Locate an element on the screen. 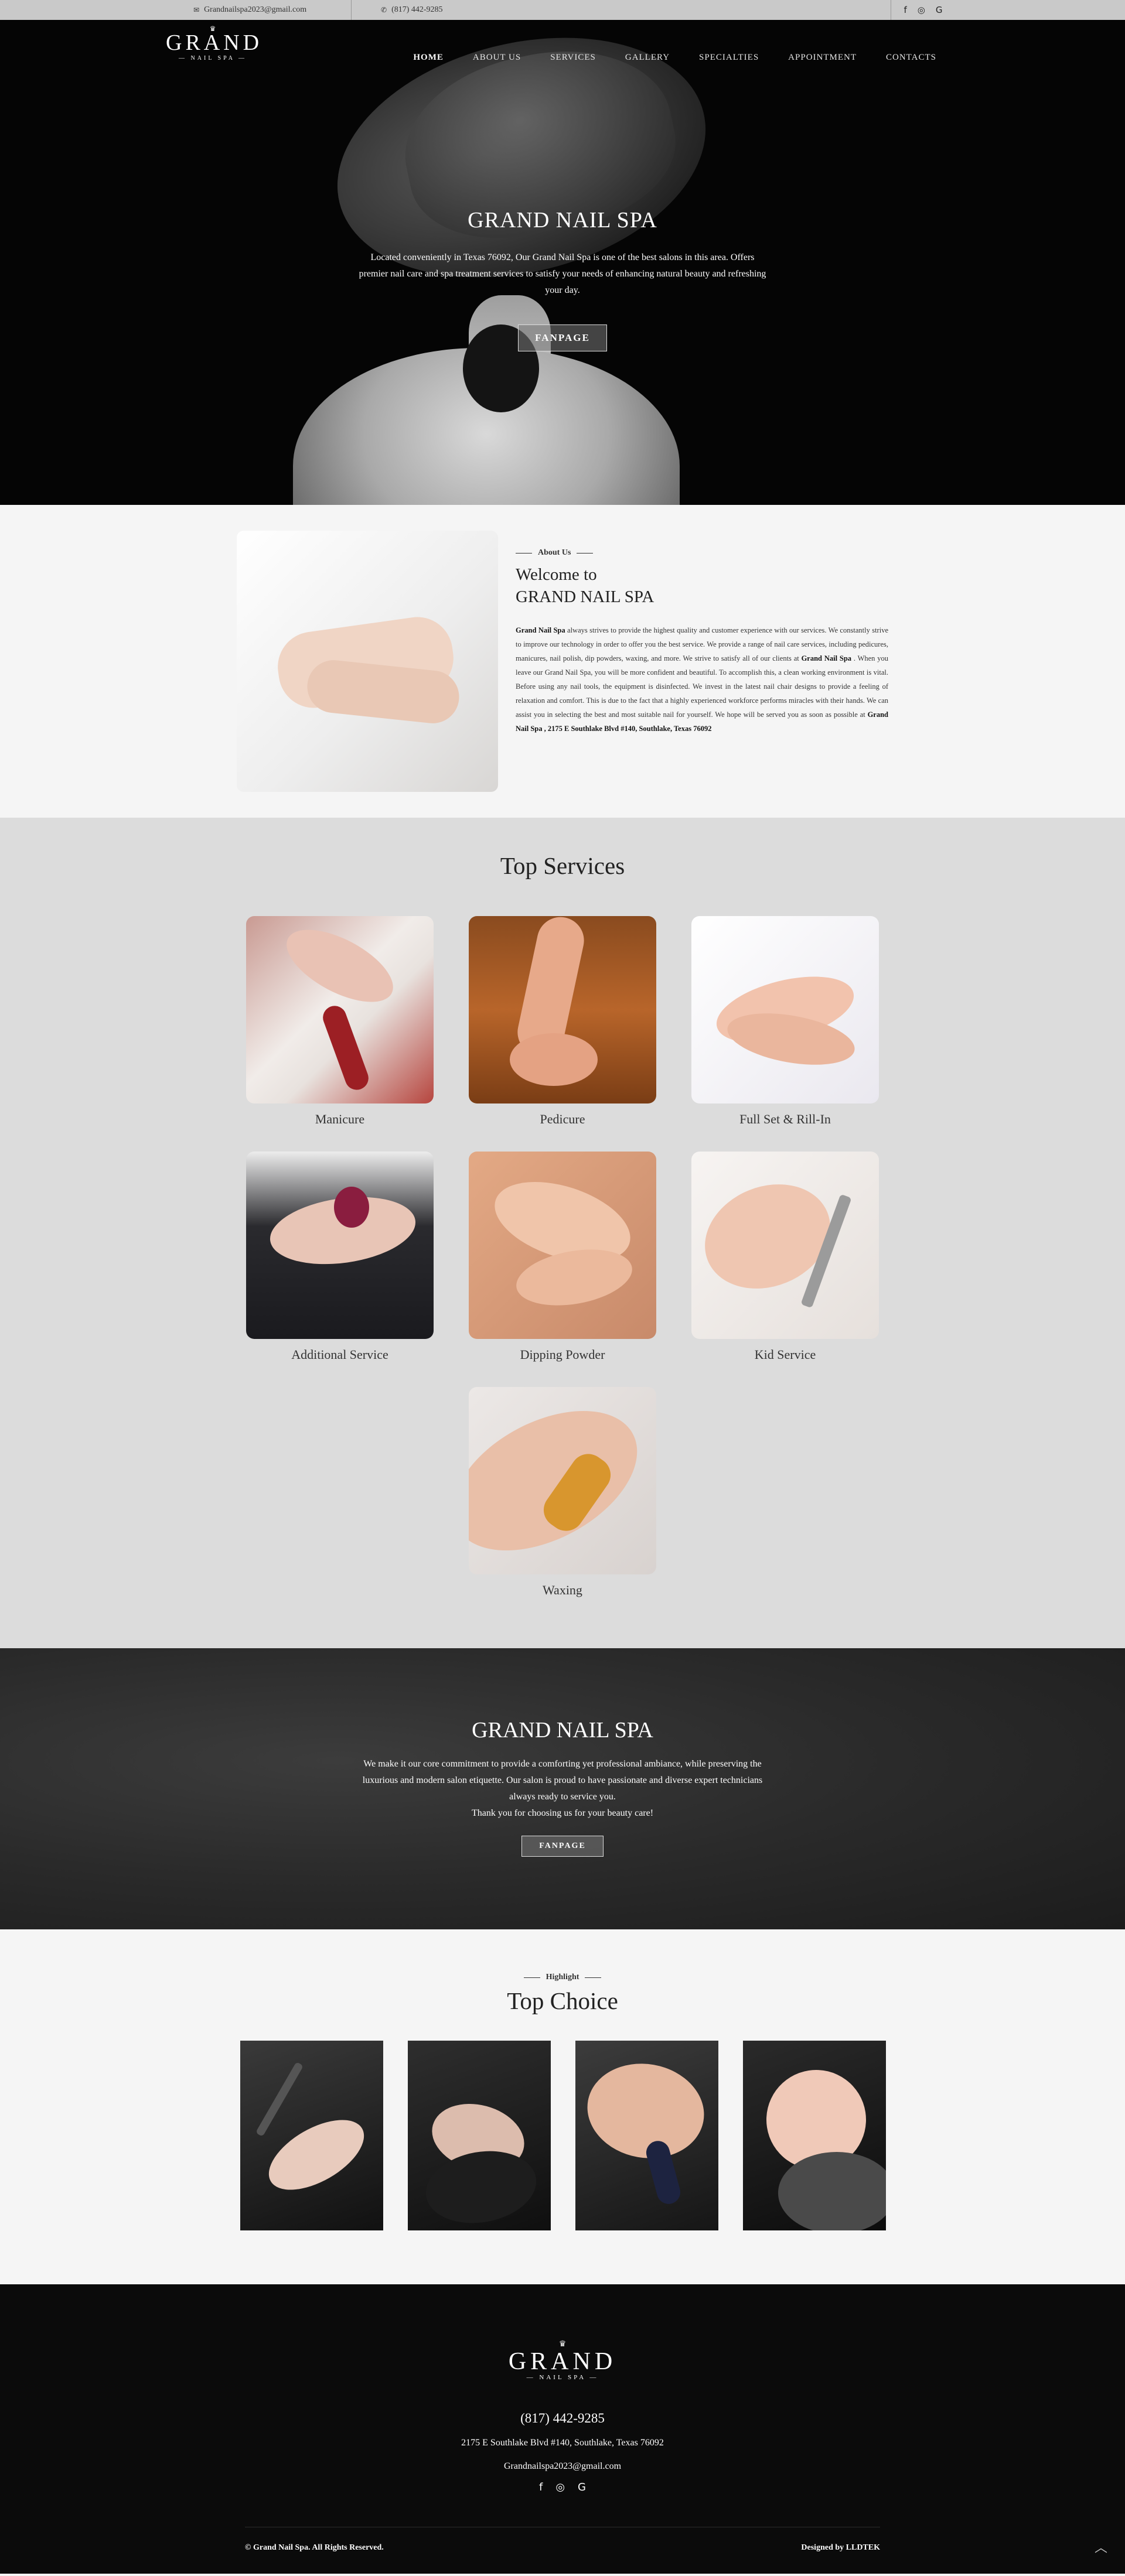  about-heading-line-1: Welcome to is located at coordinates (557, 574).